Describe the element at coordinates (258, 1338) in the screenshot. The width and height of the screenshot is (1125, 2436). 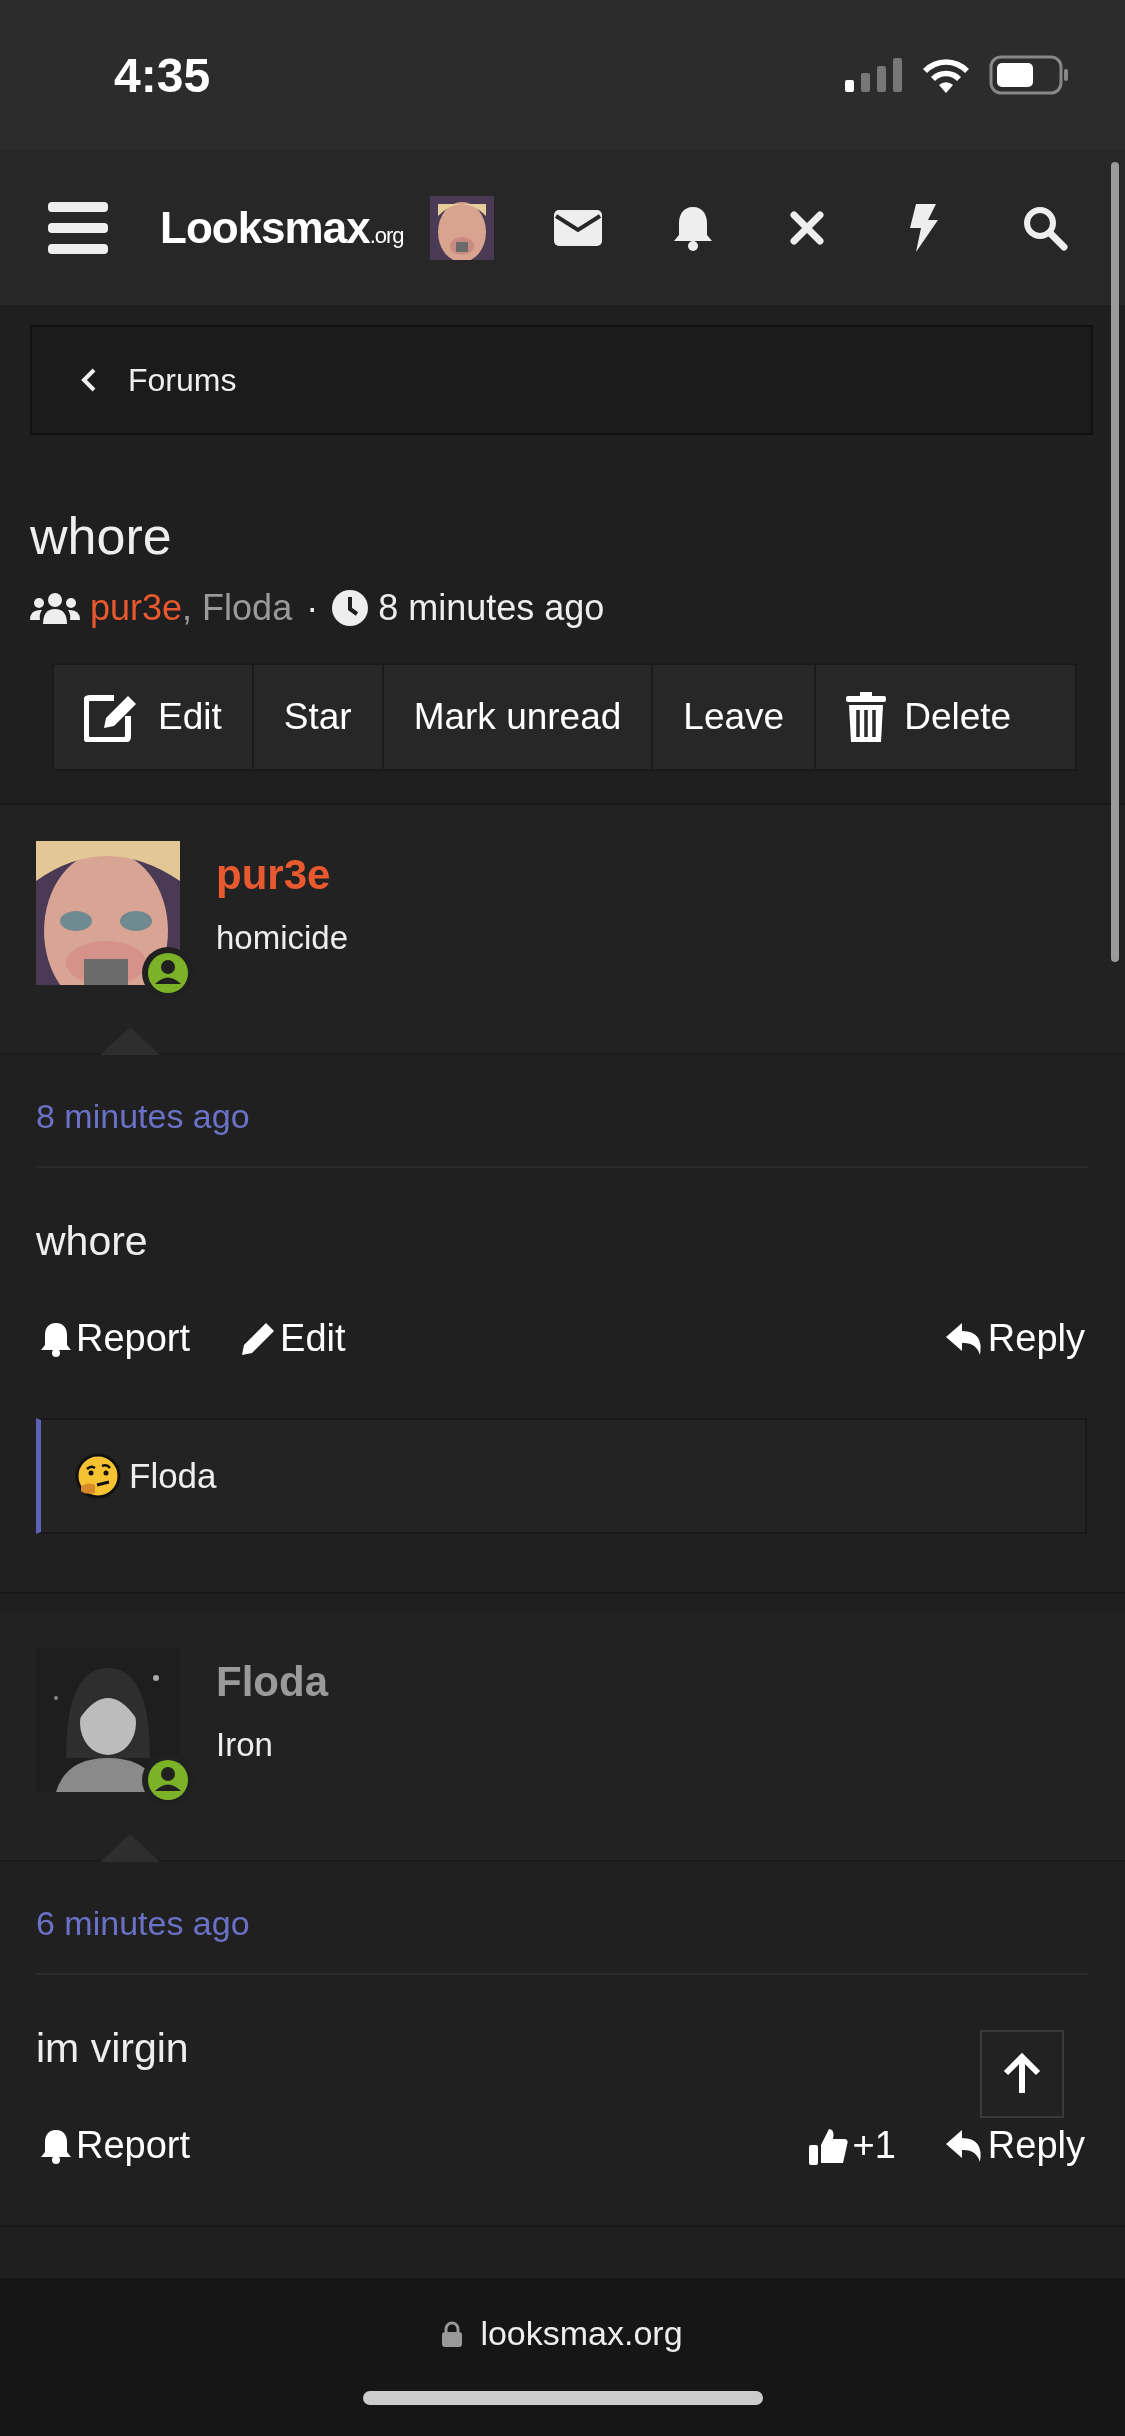
I see `pencil-icon` at that location.